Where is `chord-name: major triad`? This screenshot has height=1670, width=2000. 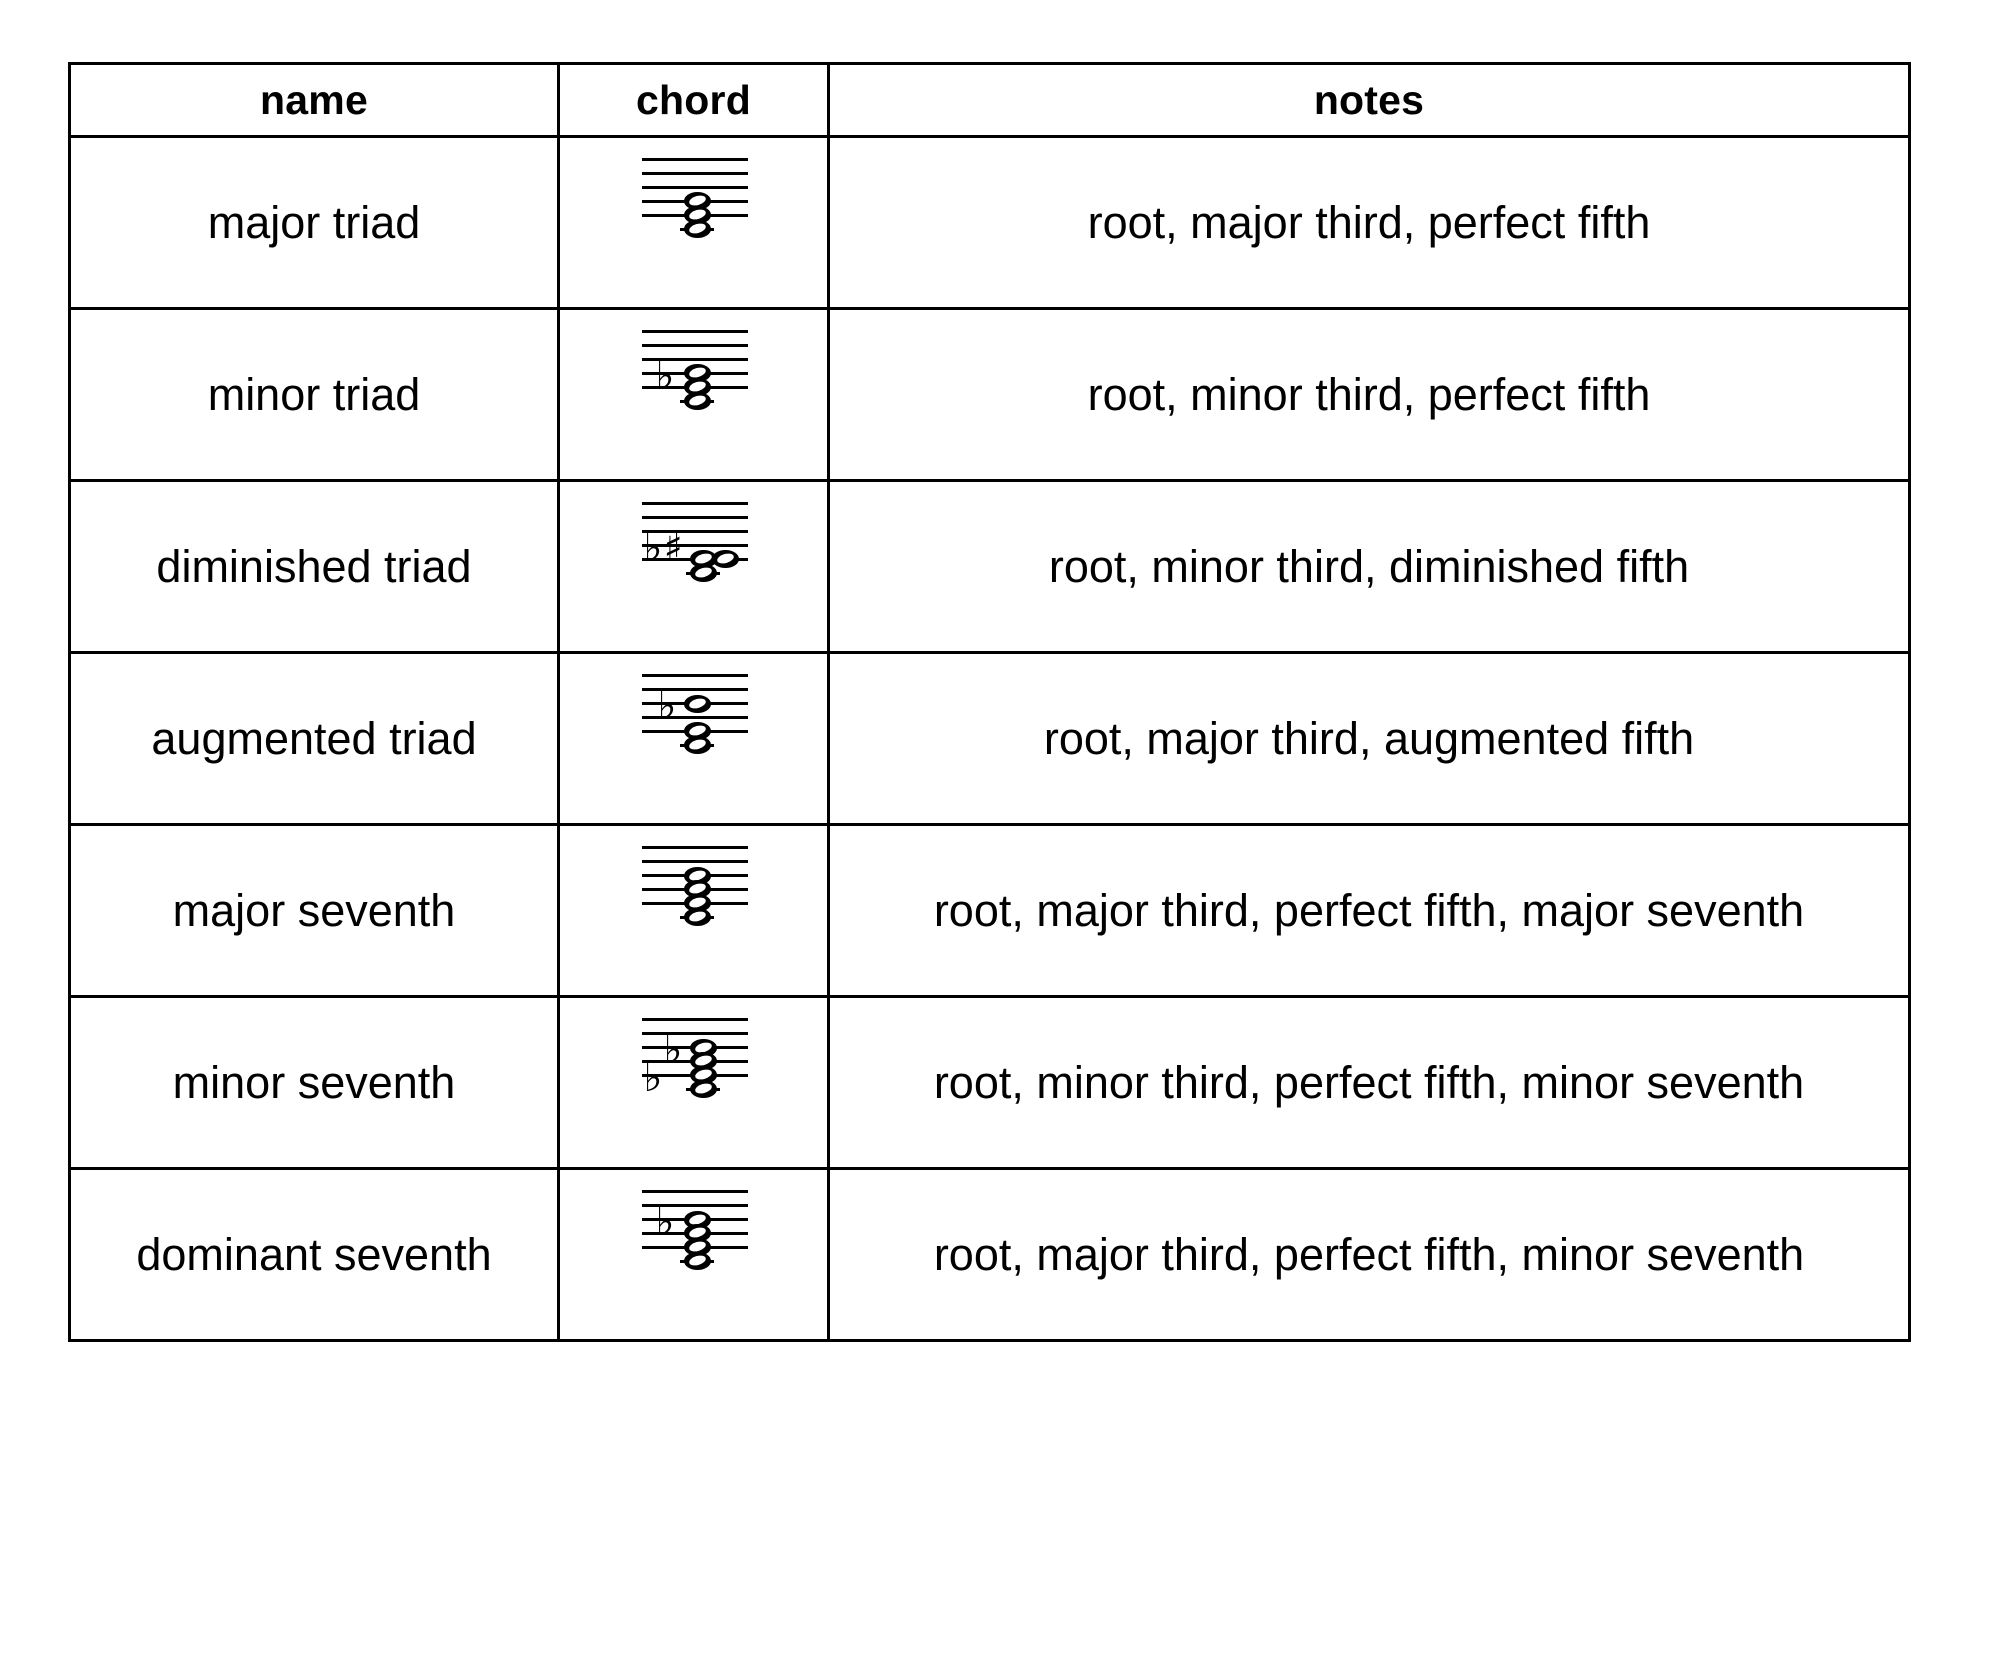 chord-name: major triad is located at coordinates (314, 222).